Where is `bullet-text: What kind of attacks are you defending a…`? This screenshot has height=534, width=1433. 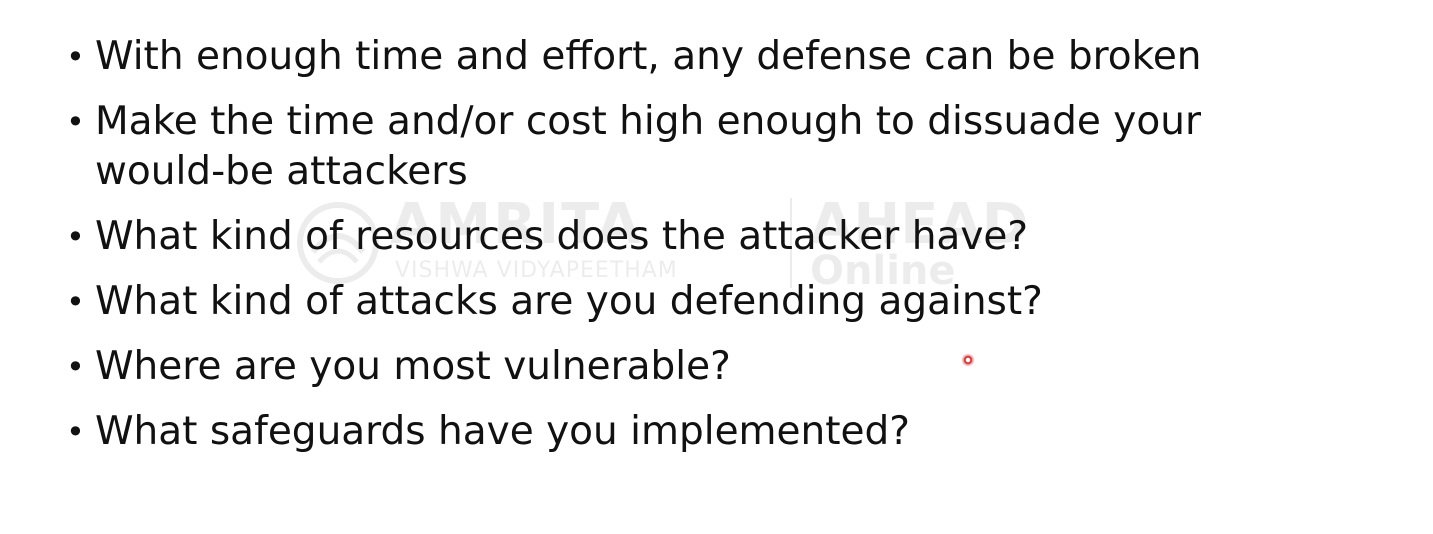 bullet-text: What kind of attacks are you defending a… is located at coordinates (569, 301).